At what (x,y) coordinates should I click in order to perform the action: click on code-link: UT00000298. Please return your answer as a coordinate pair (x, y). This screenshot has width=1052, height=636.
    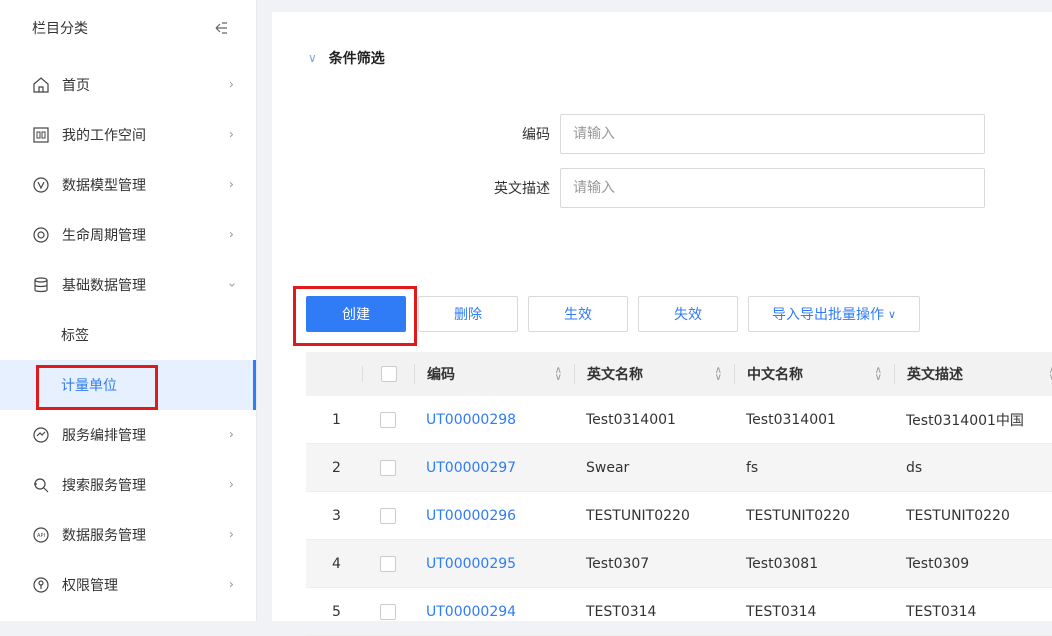
    Looking at the image, I should click on (471, 420).